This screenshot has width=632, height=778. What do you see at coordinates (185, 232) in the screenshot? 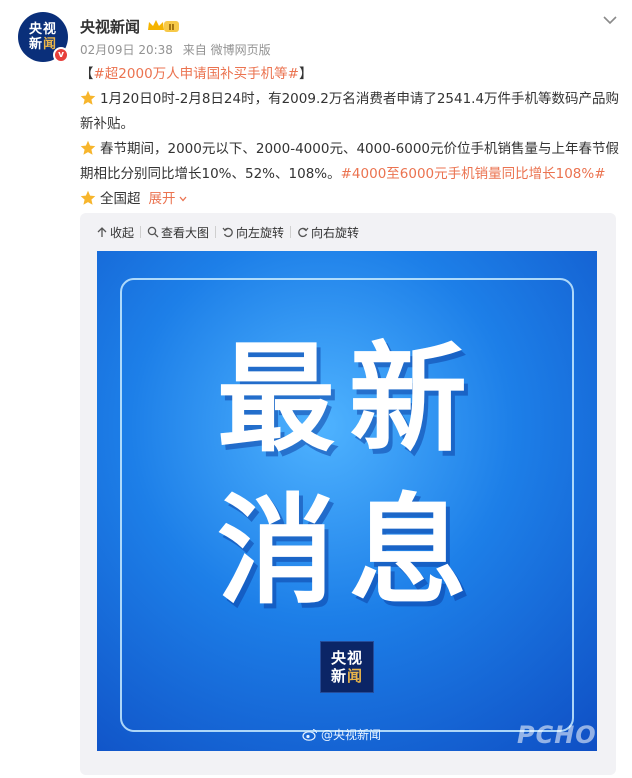
I see `view-large-label: 查看大图` at bounding box center [185, 232].